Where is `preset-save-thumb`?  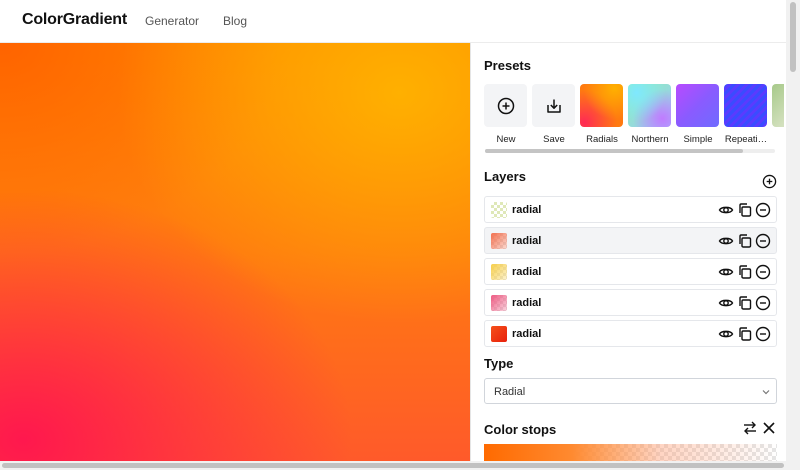
preset-save-thumb is located at coordinates (553, 105).